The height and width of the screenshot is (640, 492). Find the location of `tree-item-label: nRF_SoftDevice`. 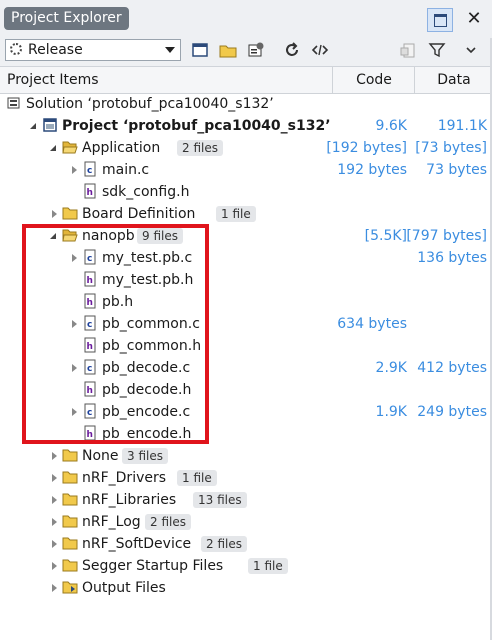

tree-item-label: nRF_SoftDevice is located at coordinates (137, 544).